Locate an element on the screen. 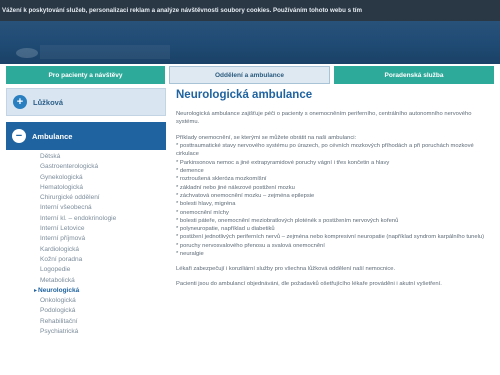  sidebar-item-label: Gynekologická is located at coordinates (61, 177).